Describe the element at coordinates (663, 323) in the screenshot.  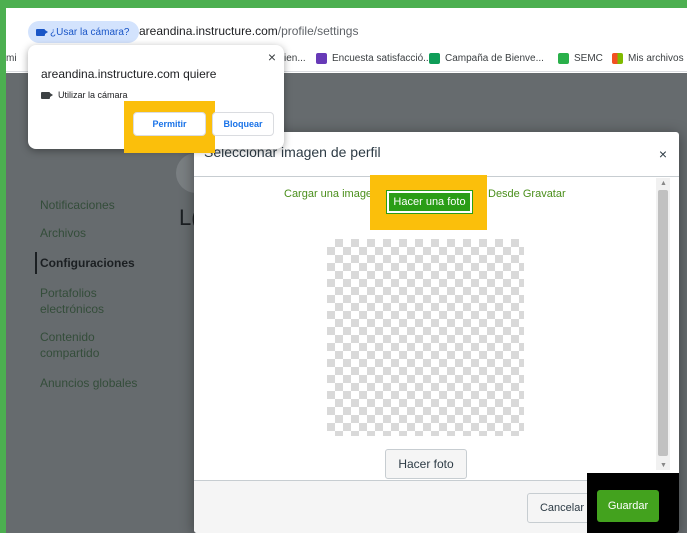
I see `scrollbar-thumb` at that location.